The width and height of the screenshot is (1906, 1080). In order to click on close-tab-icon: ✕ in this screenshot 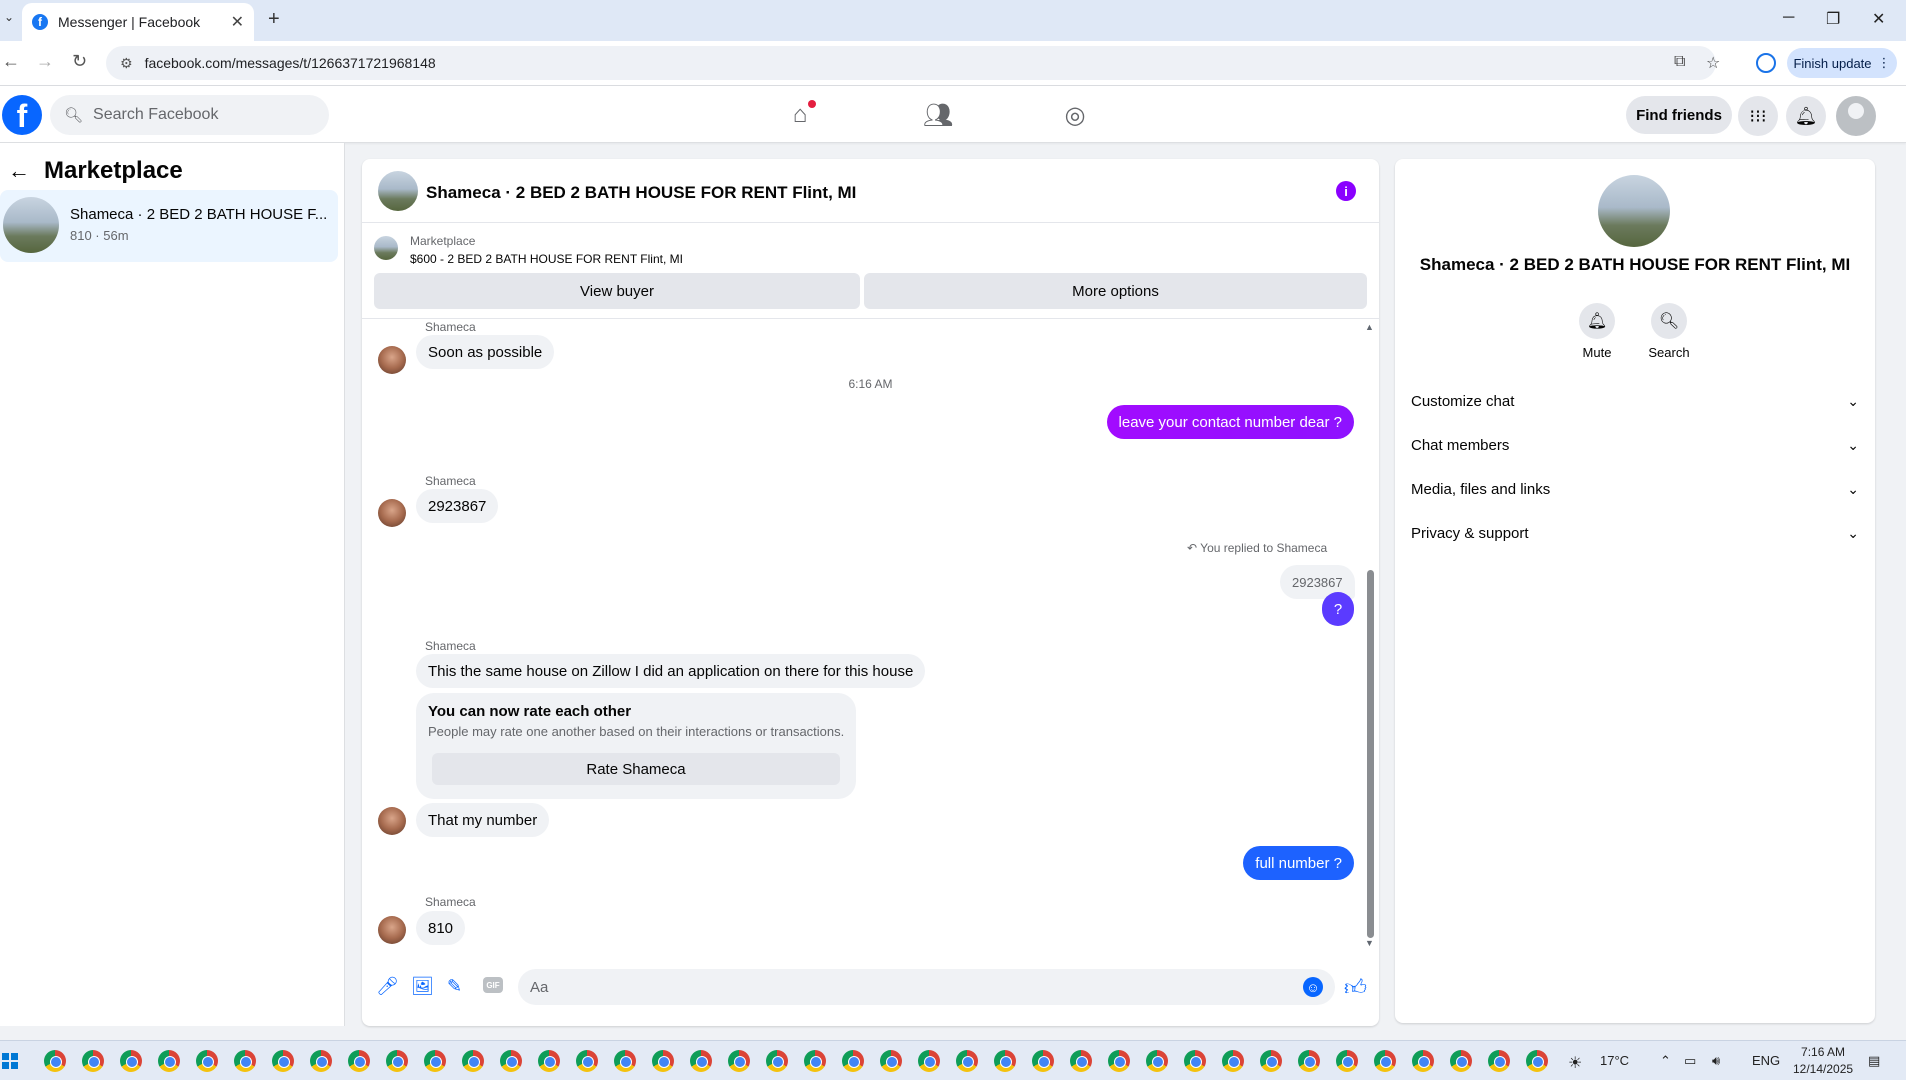, I will do `click(237, 22)`.